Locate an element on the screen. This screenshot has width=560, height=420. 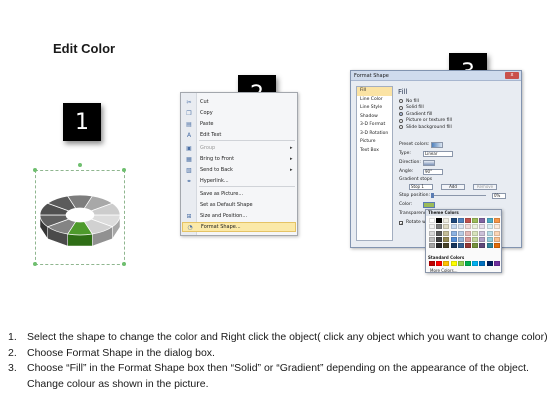
rotate-checkbox: ✓ is located at coordinates (401, 222).